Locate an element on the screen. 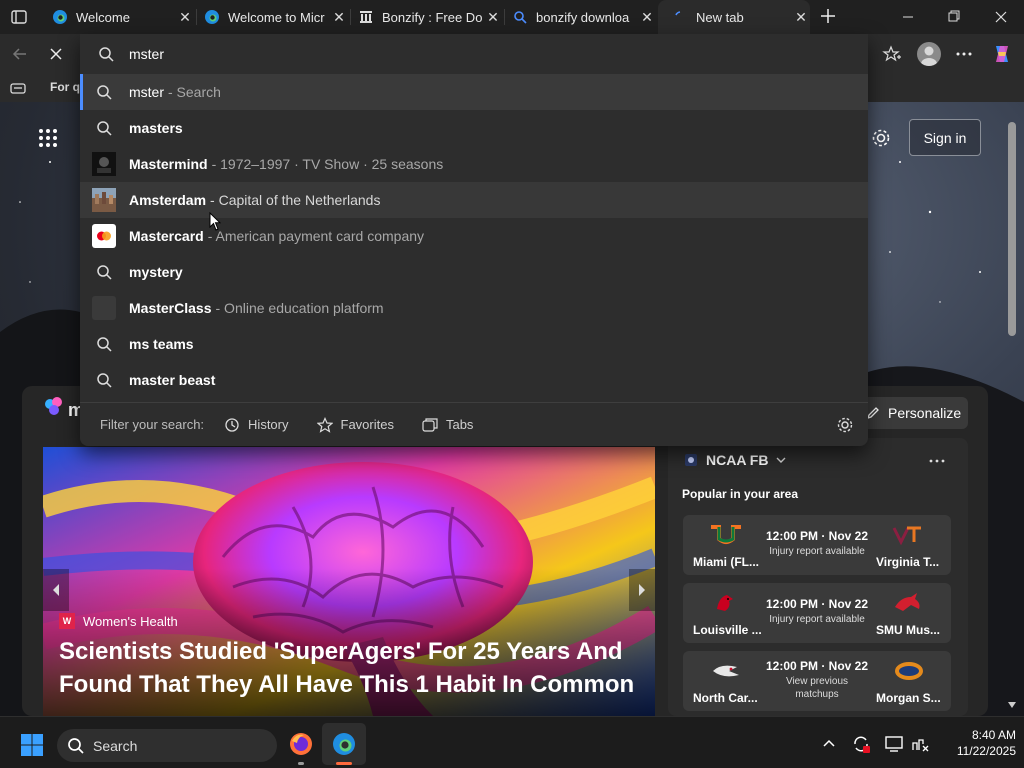 The image size is (1024, 768). suggestion-main: masters is located at coordinates (156, 128).